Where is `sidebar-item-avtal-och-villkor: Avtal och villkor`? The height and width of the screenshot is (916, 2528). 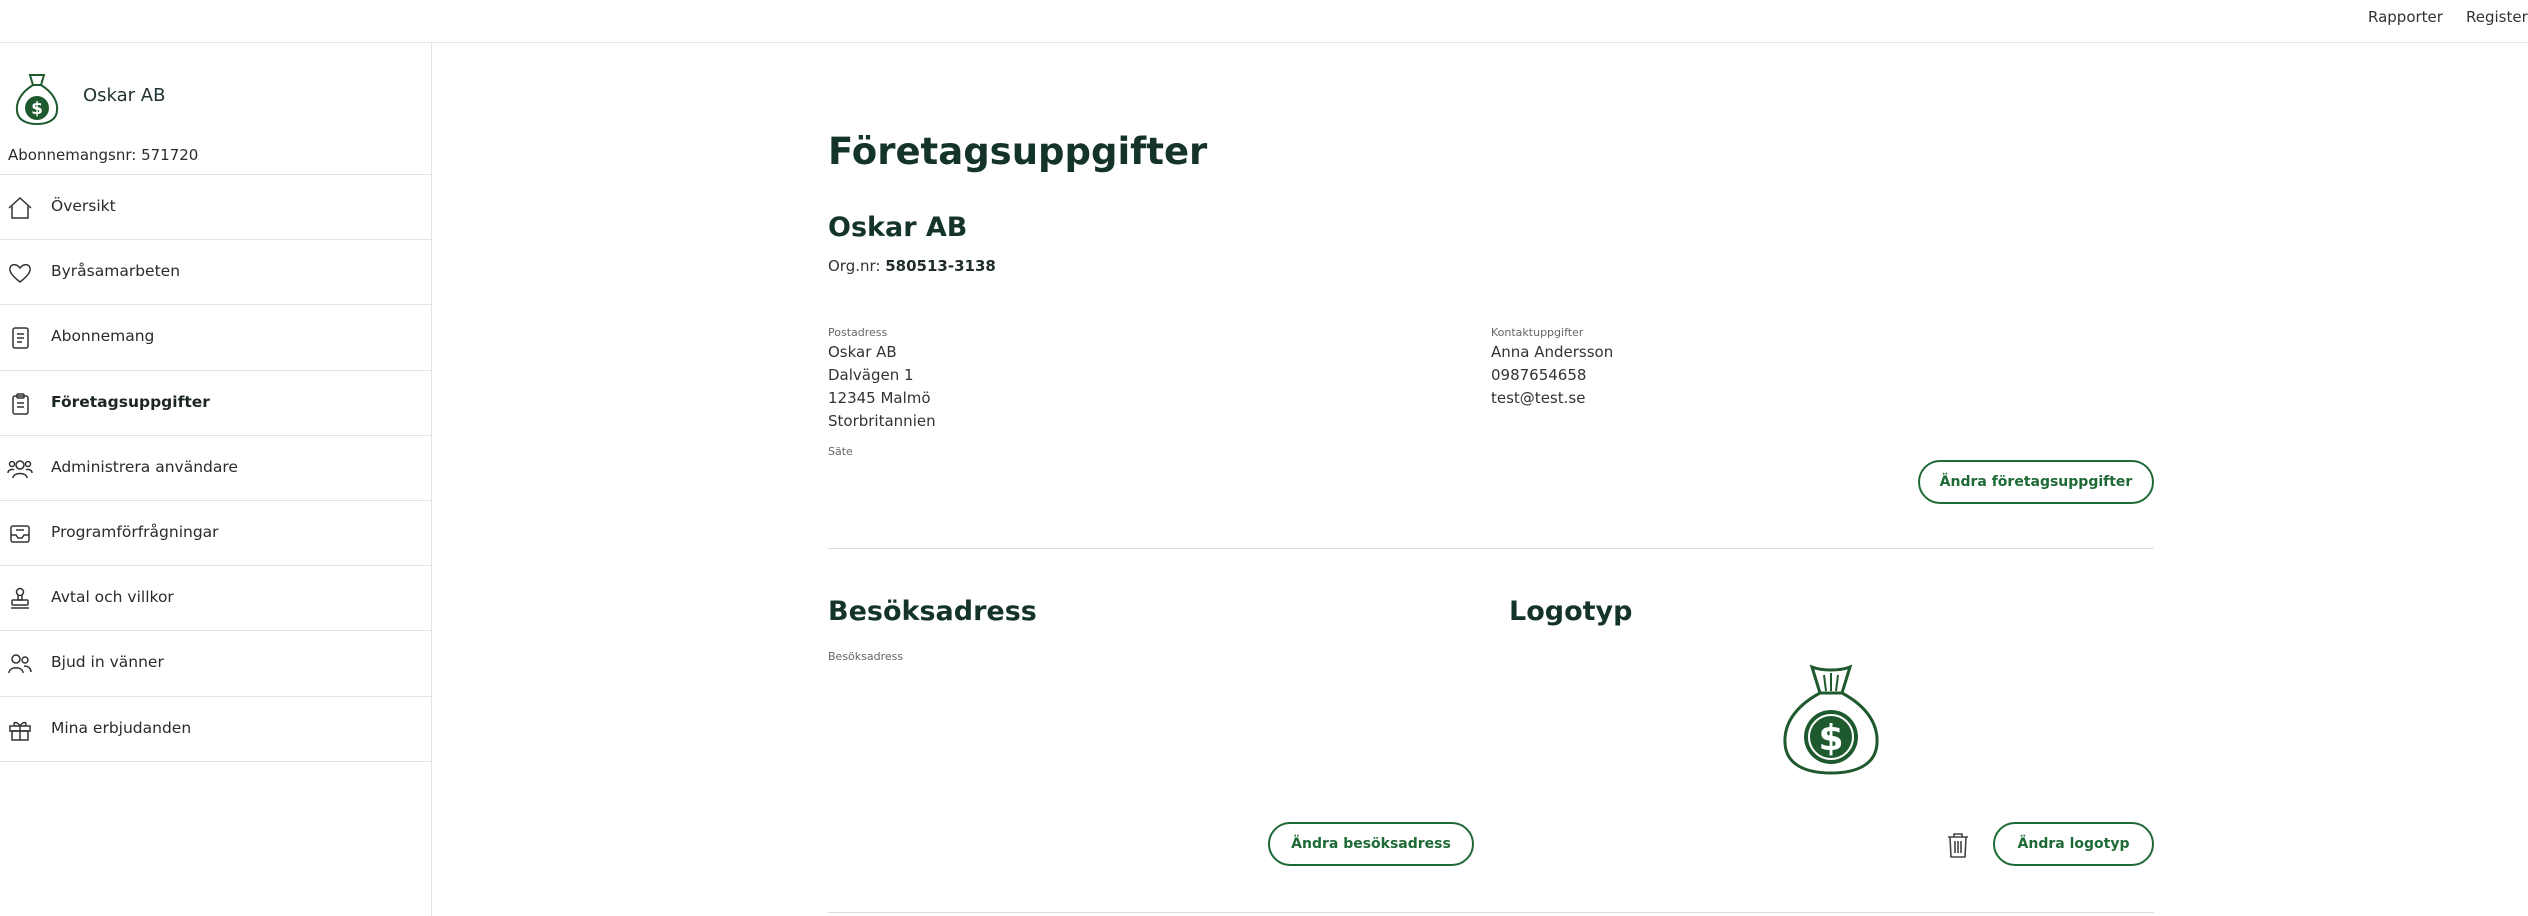 sidebar-item-avtal-och-villkor: Avtal och villkor is located at coordinates (216, 599).